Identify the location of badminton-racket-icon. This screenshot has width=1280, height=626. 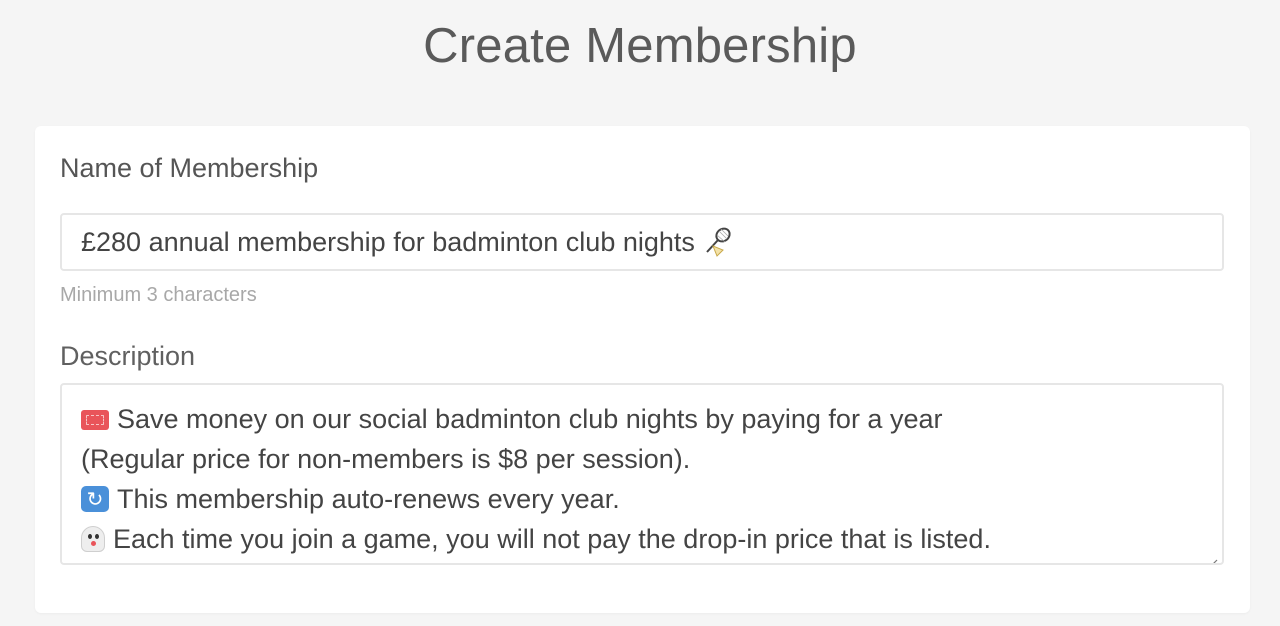
(717, 242).